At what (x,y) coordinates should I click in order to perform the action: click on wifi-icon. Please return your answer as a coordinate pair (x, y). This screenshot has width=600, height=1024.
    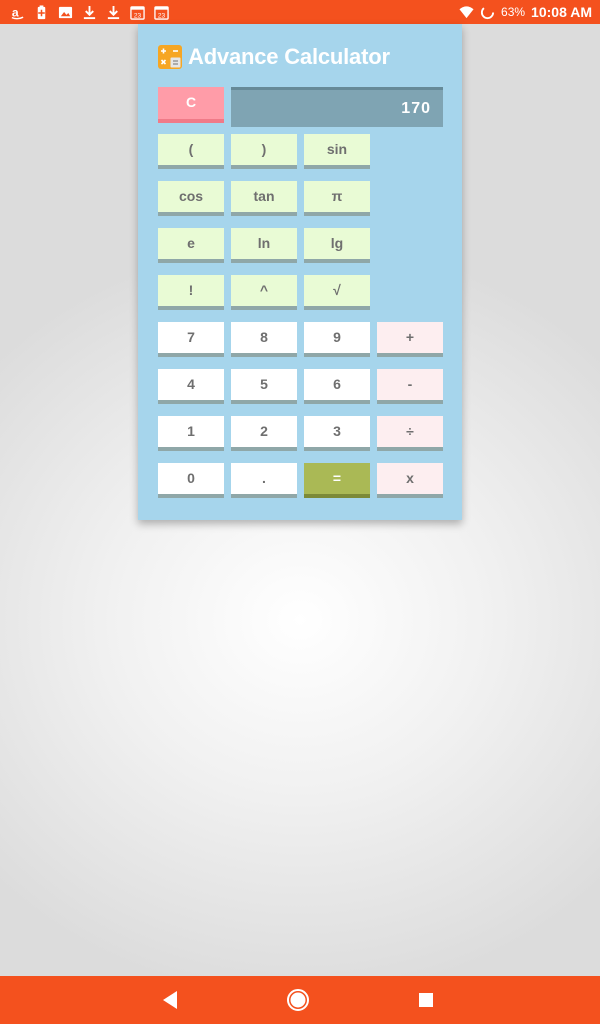
    Looking at the image, I should click on (466, 12).